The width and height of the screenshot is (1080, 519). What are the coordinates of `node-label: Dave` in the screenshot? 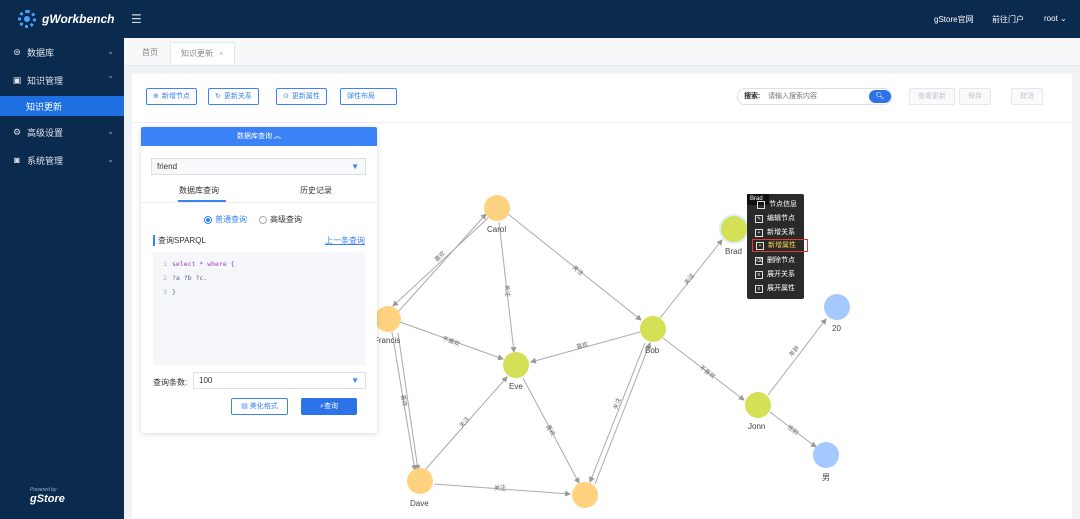 It's located at (419, 503).